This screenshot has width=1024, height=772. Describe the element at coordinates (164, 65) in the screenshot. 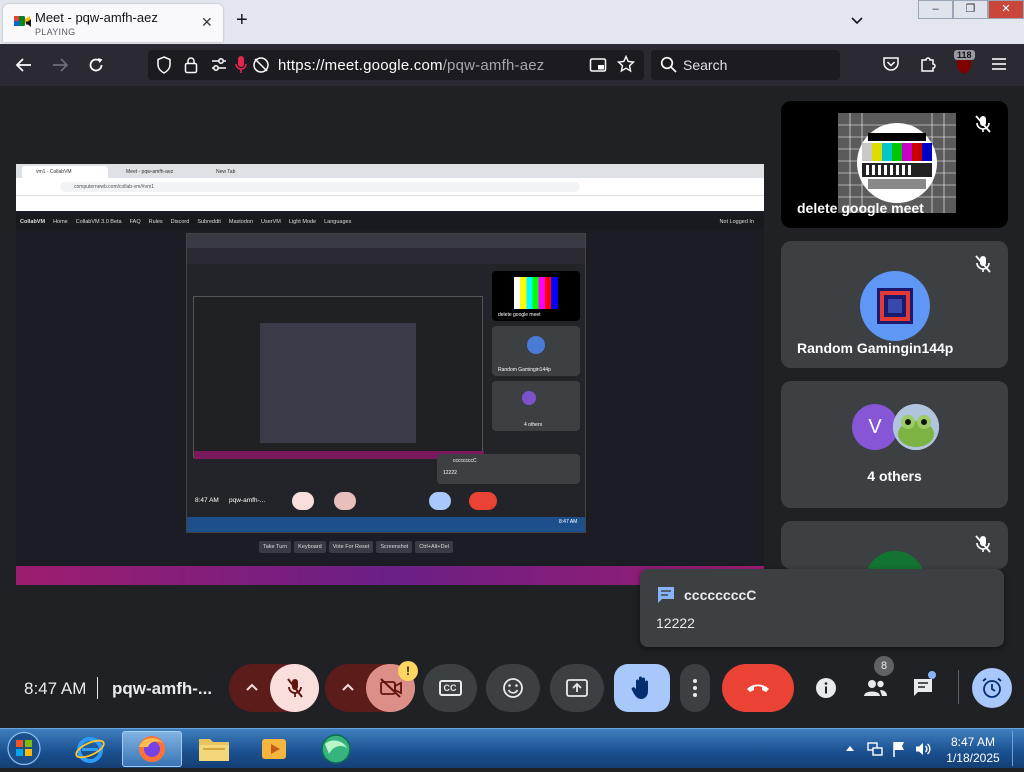

I see `shield-icon` at that location.